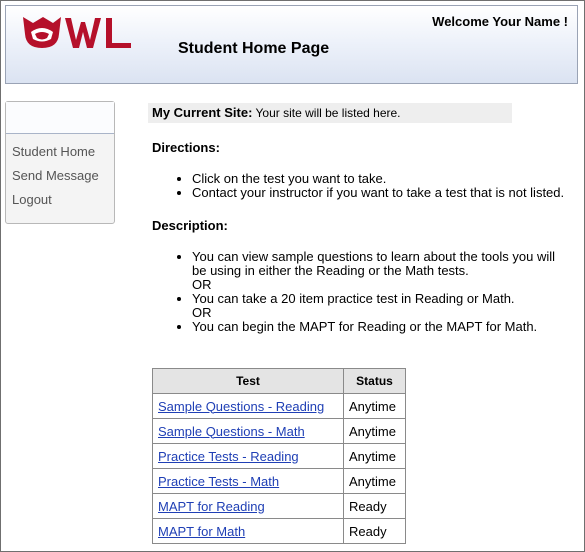 This screenshot has height=552, width=585. I want to click on table-row: MAPT for Math Ready, so click(279, 531).